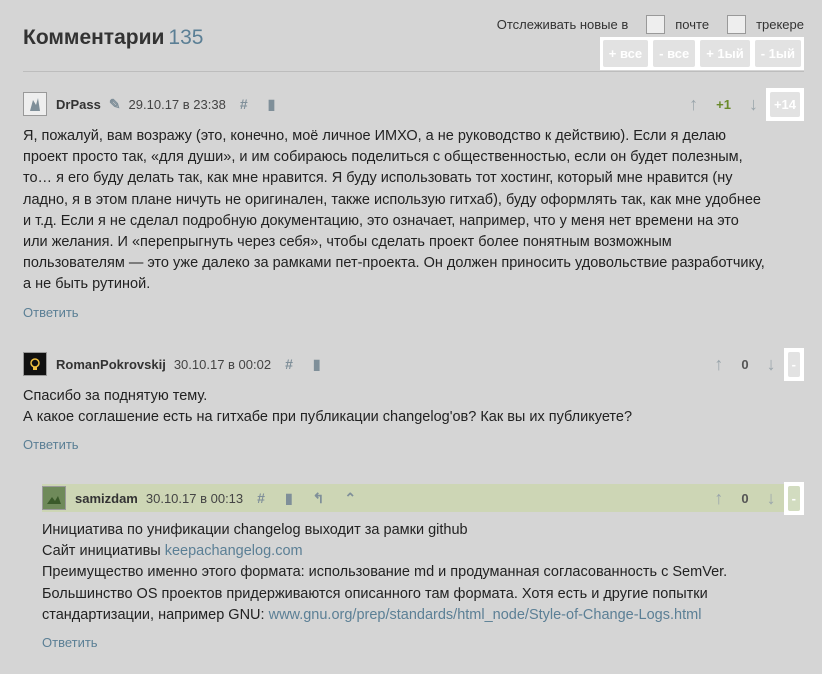 This screenshot has width=822, height=674. What do you see at coordinates (106, 498) in the screenshot?
I see `comment-author: samizdam` at bounding box center [106, 498].